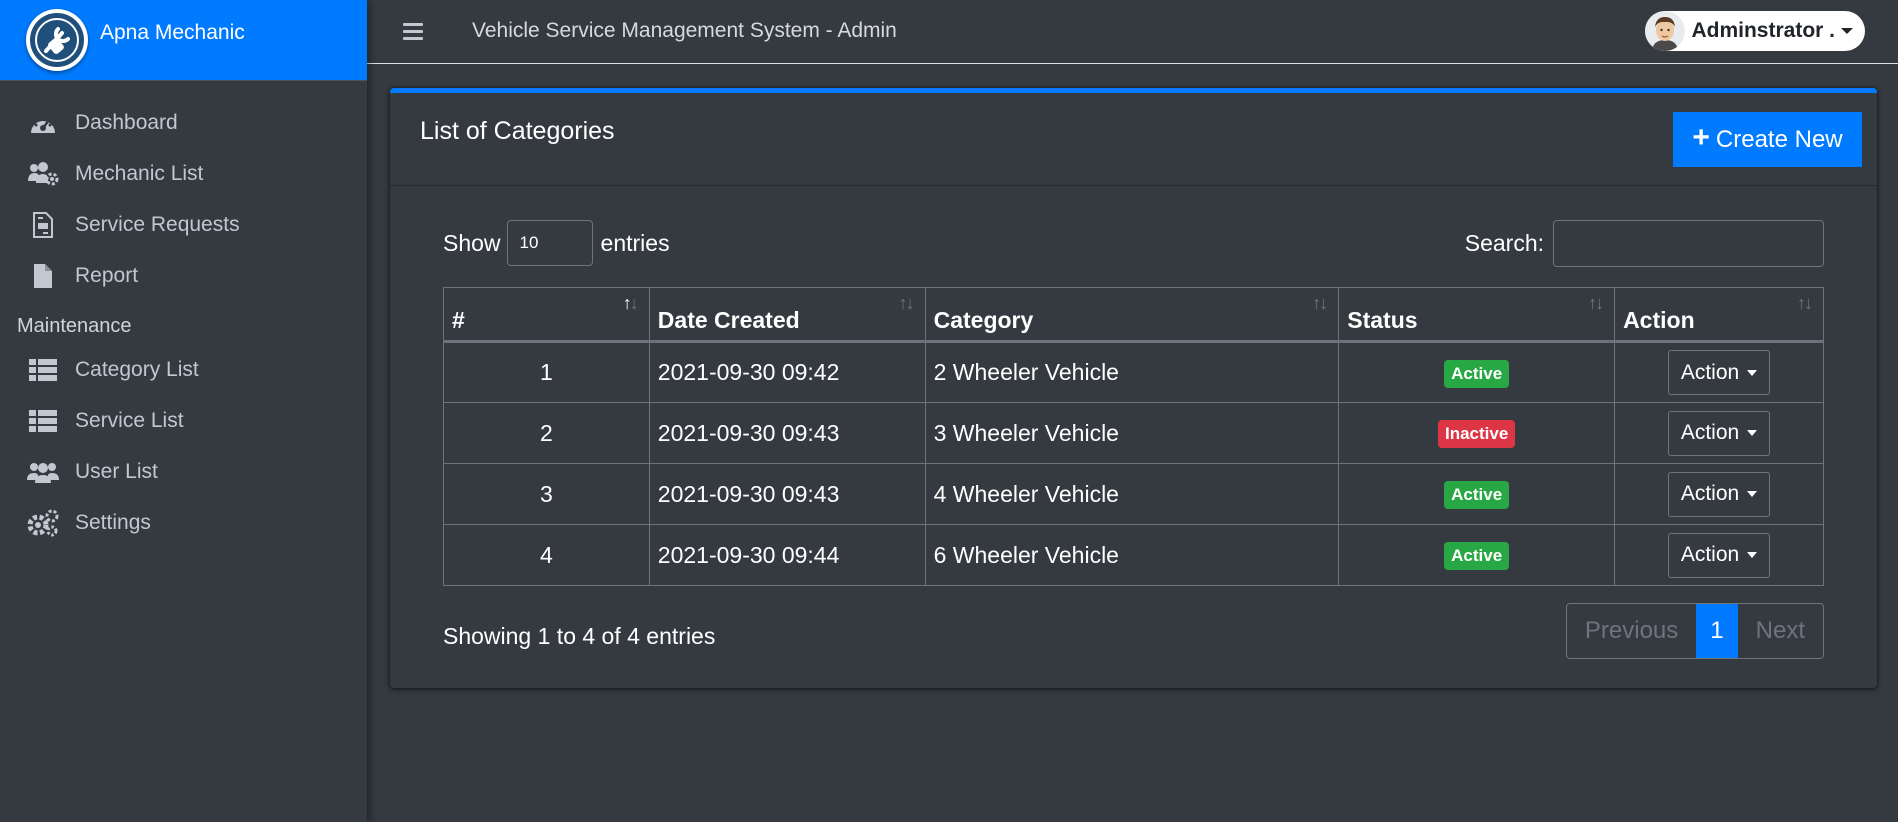 The height and width of the screenshot is (822, 1898). I want to click on card-title: List of Categories, so click(517, 131).